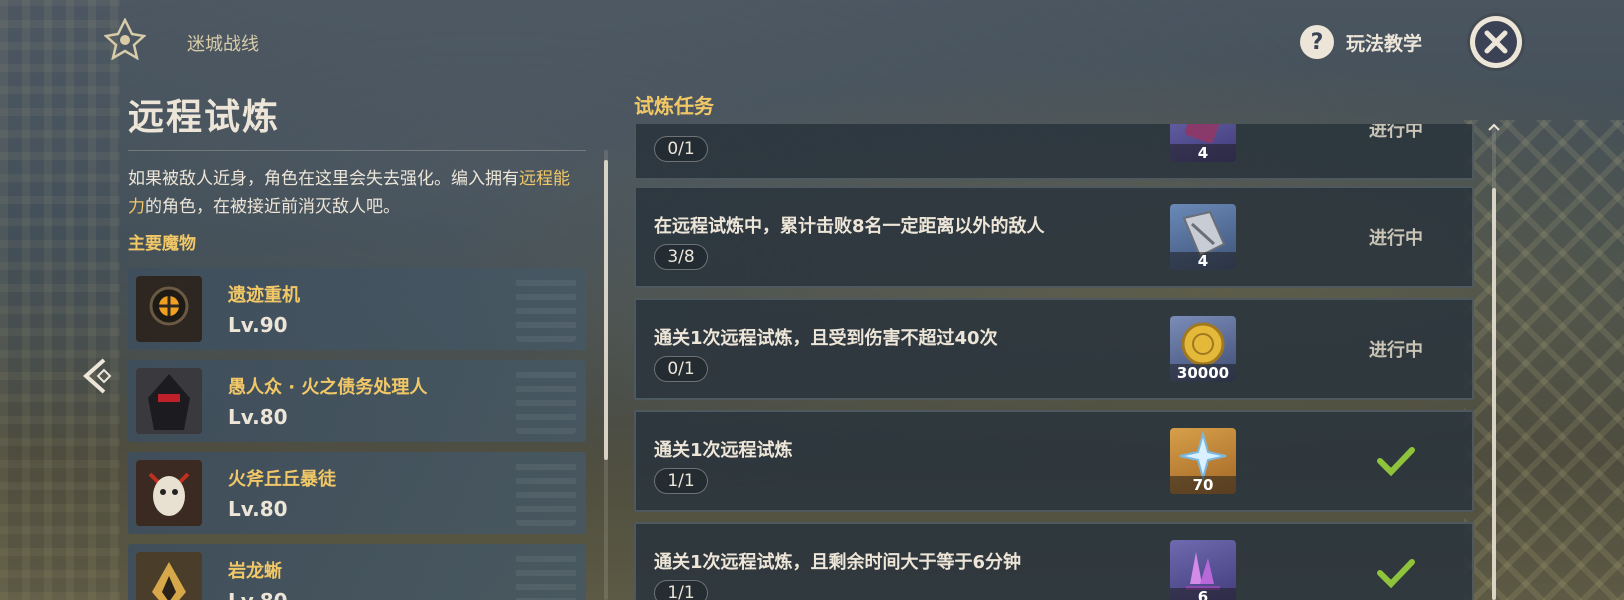 Image resolution: width=1624 pixels, height=600 pixels. I want to click on task-row: 通关1次远程试炼 1/1 70, so click(1054, 461).